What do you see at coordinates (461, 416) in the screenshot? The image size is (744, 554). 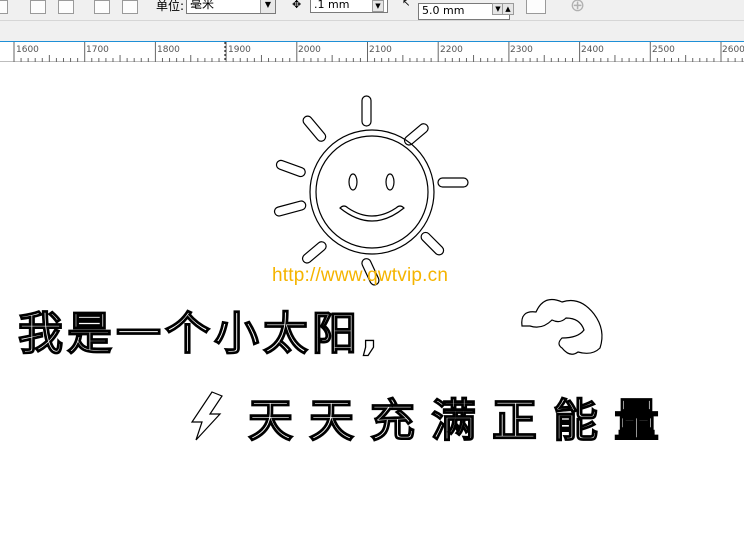 I see `outline-text-line-2: 天天充满正能量` at bounding box center [461, 416].